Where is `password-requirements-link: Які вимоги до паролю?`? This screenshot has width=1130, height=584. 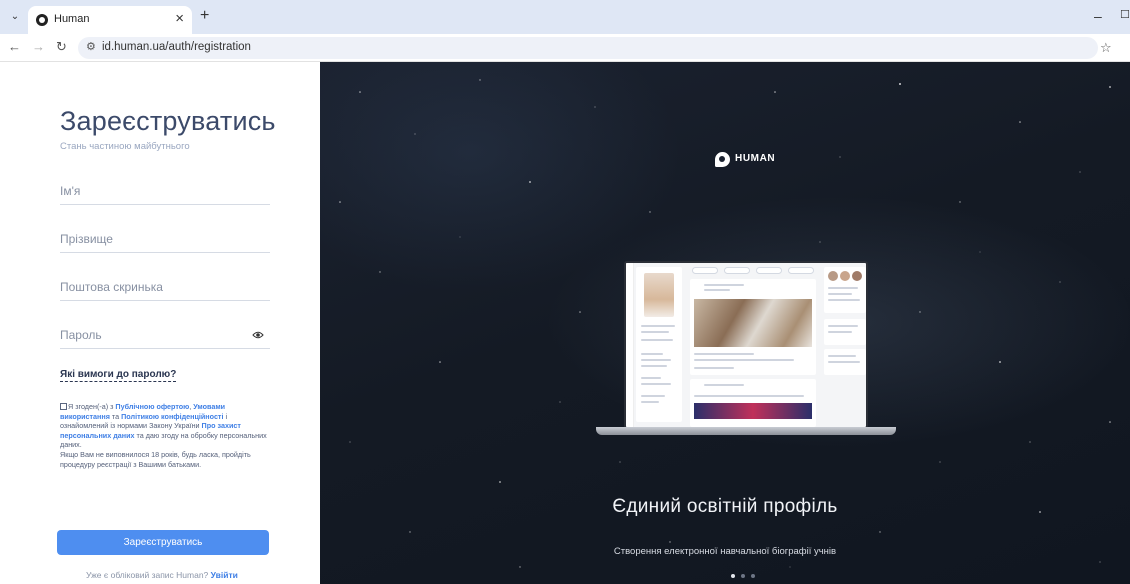 password-requirements-link: Які вимоги до паролю? is located at coordinates (118, 375).